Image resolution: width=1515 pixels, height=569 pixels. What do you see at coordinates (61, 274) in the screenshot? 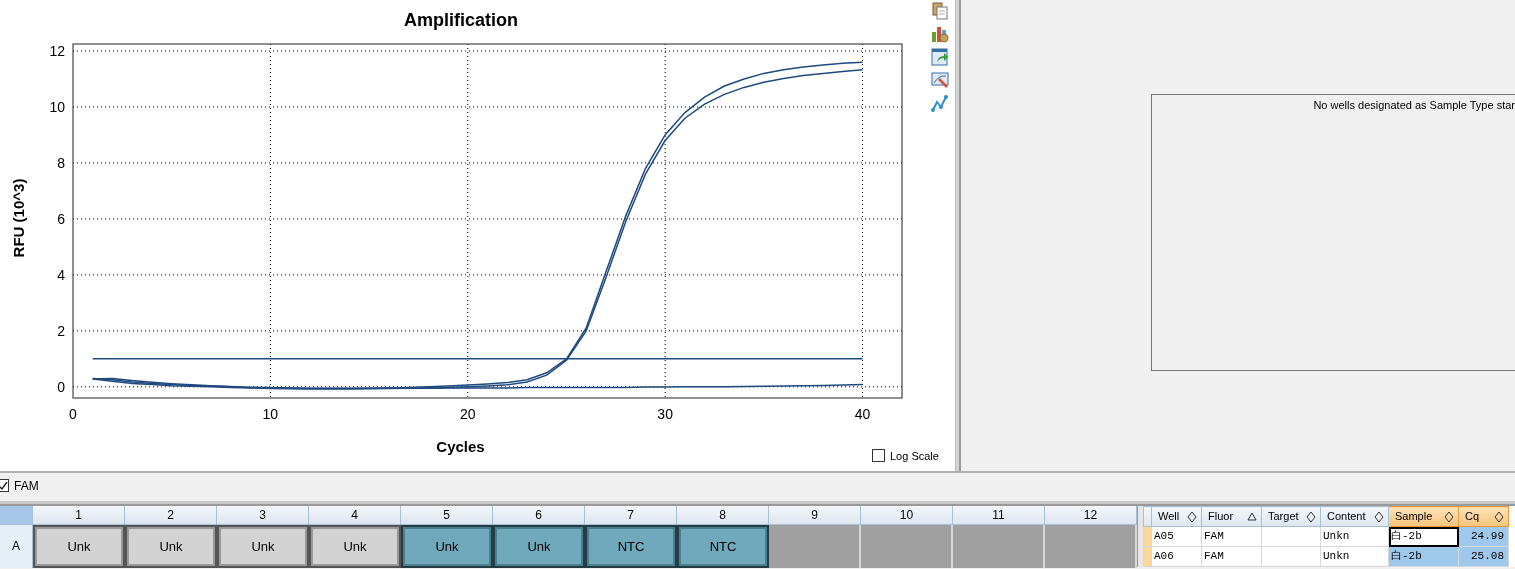
I see `axis-tick-label: 4` at bounding box center [61, 274].